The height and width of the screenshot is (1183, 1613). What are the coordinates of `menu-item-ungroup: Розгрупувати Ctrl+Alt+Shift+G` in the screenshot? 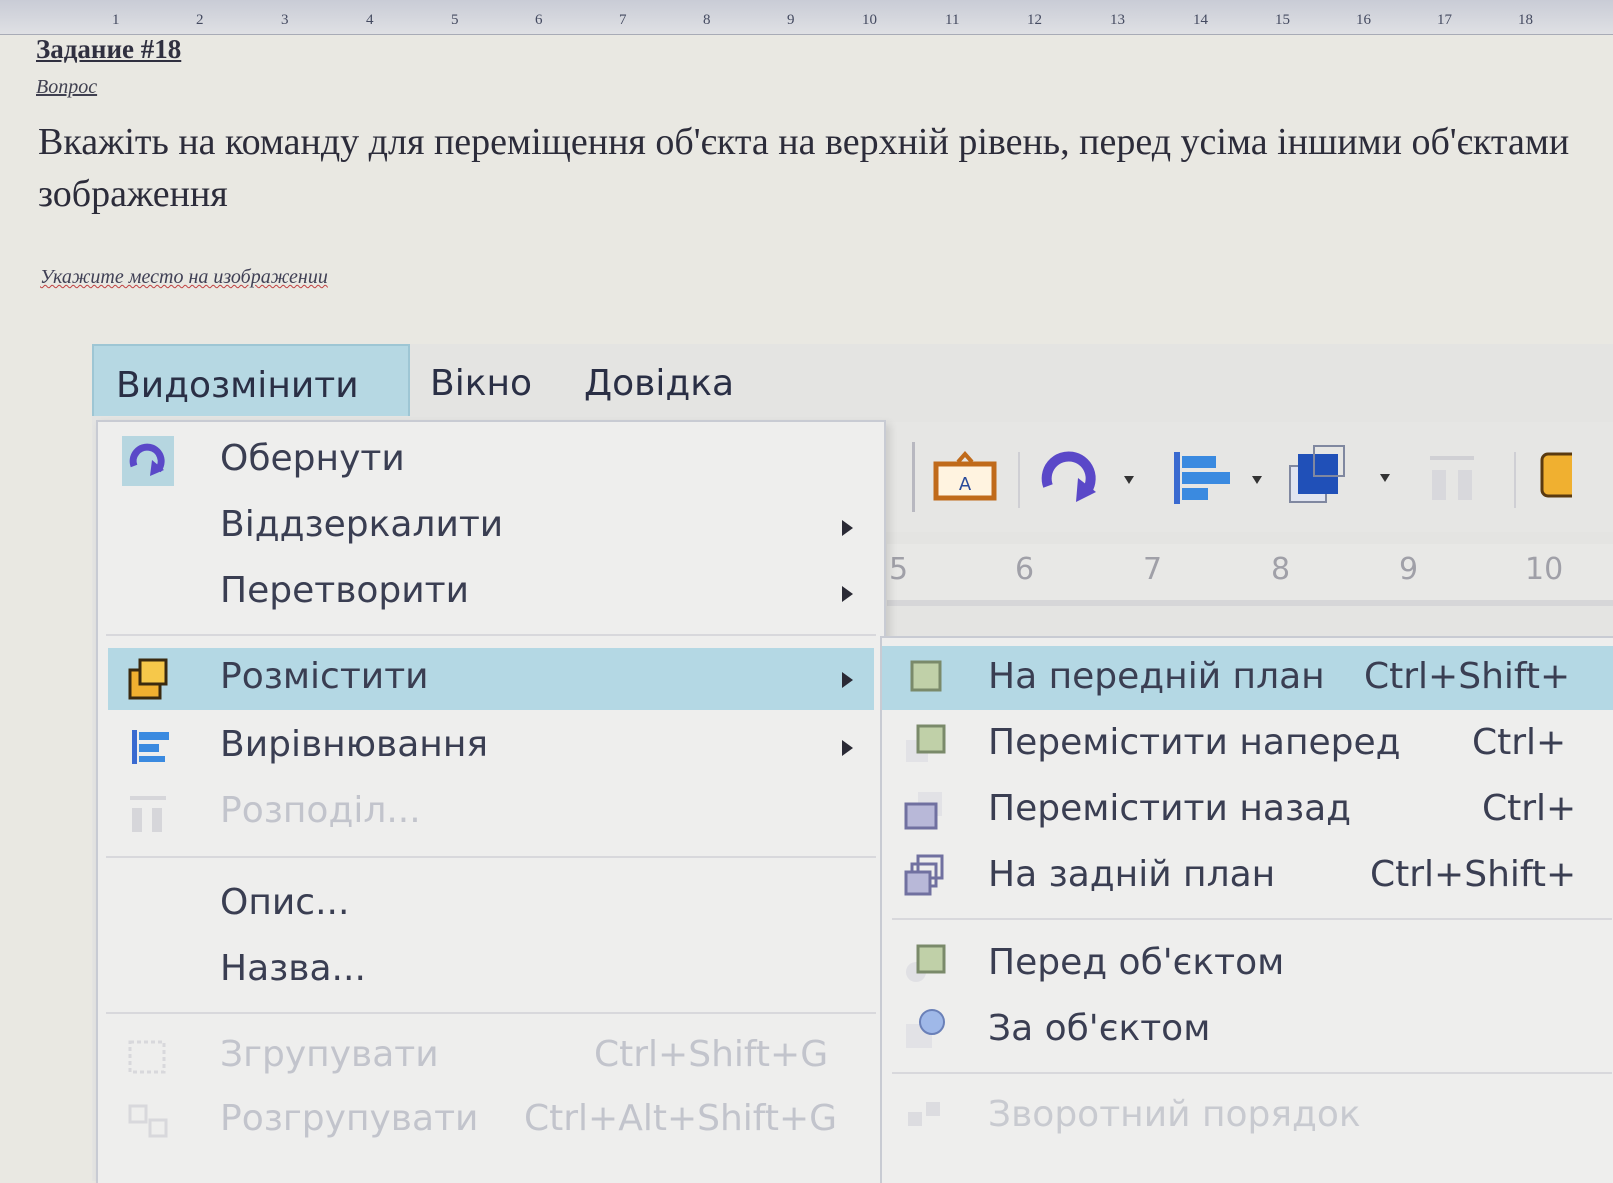 It's located at (491, 1121).